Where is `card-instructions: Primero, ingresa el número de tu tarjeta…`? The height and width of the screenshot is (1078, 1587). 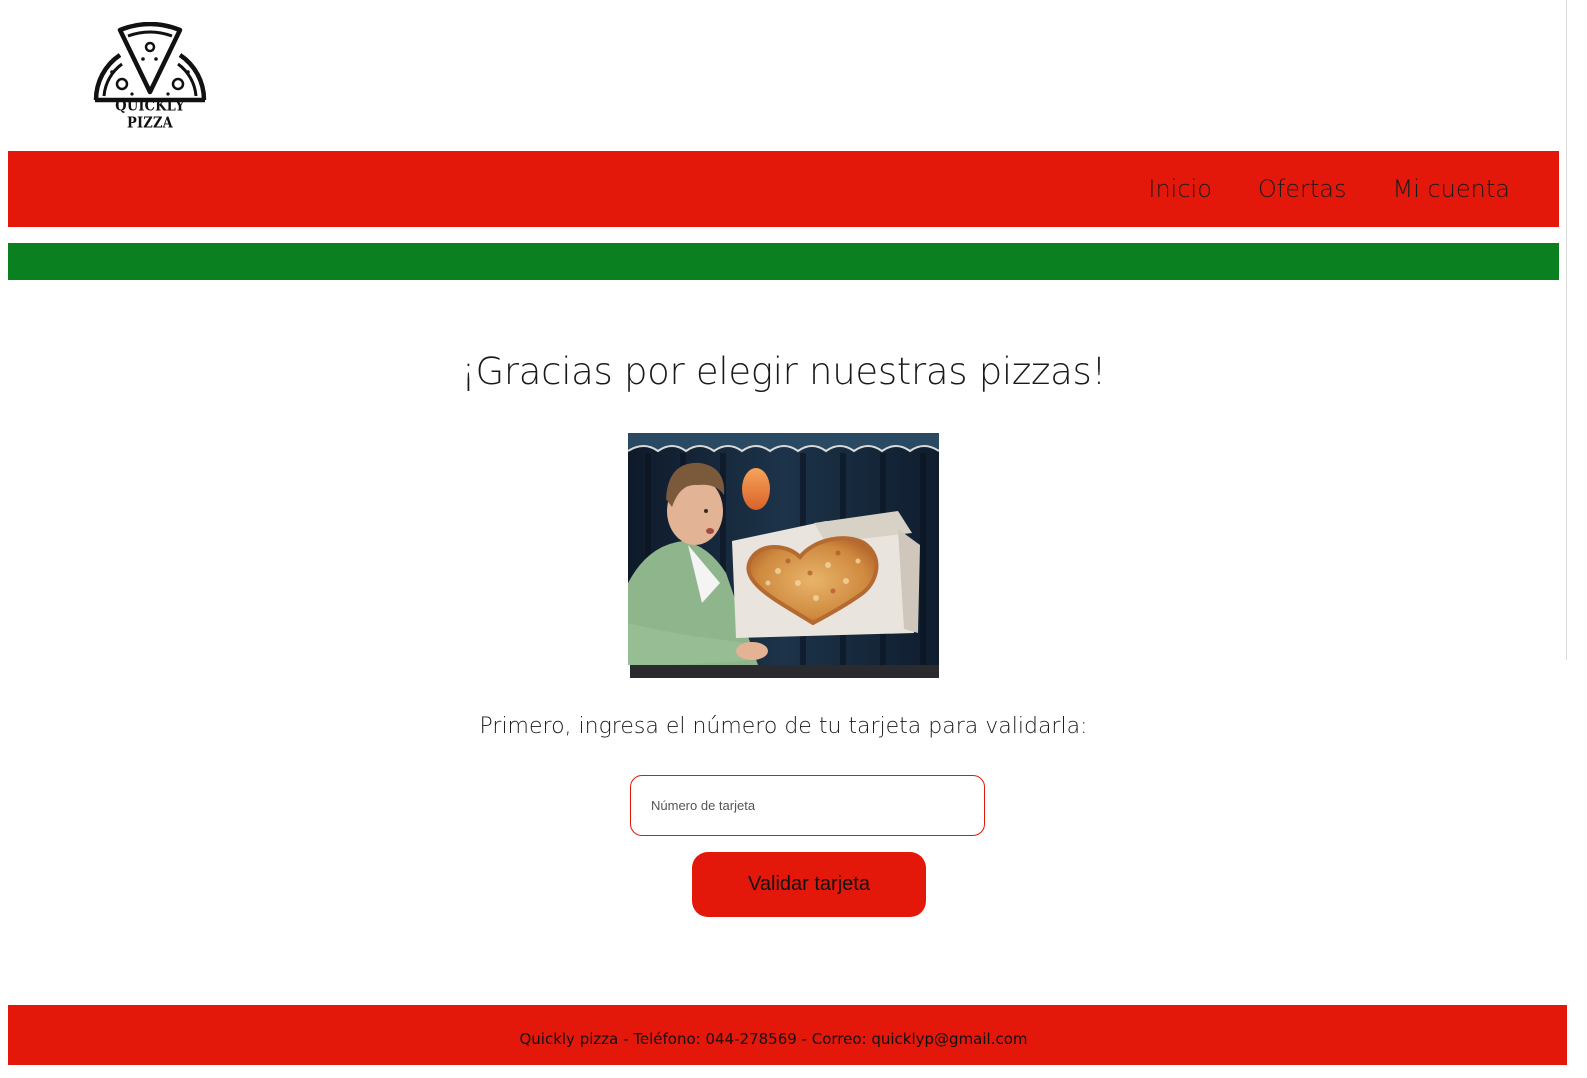 card-instructions: Primero, ingresa el número de tu tarjeta… is located at coordinates (783, 726).